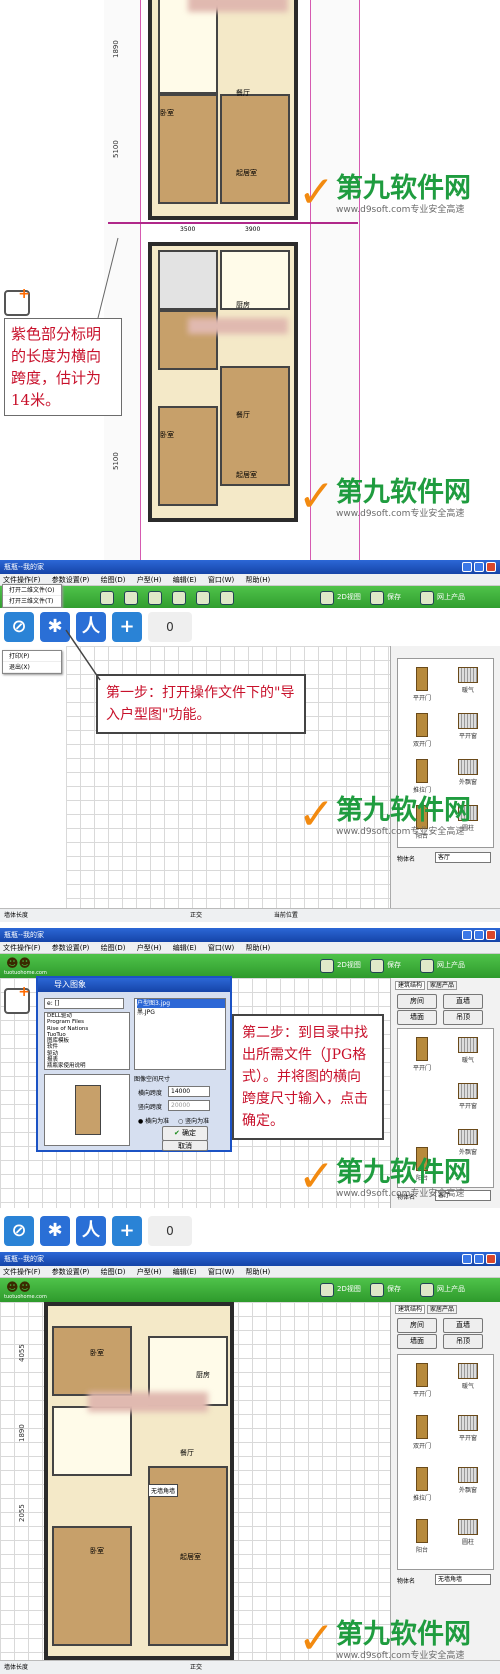  What do you see at coordinates (181, 1012) in the screenshot?
I see `file-item: 黑.JPG` at bounding box center [181, 1012].